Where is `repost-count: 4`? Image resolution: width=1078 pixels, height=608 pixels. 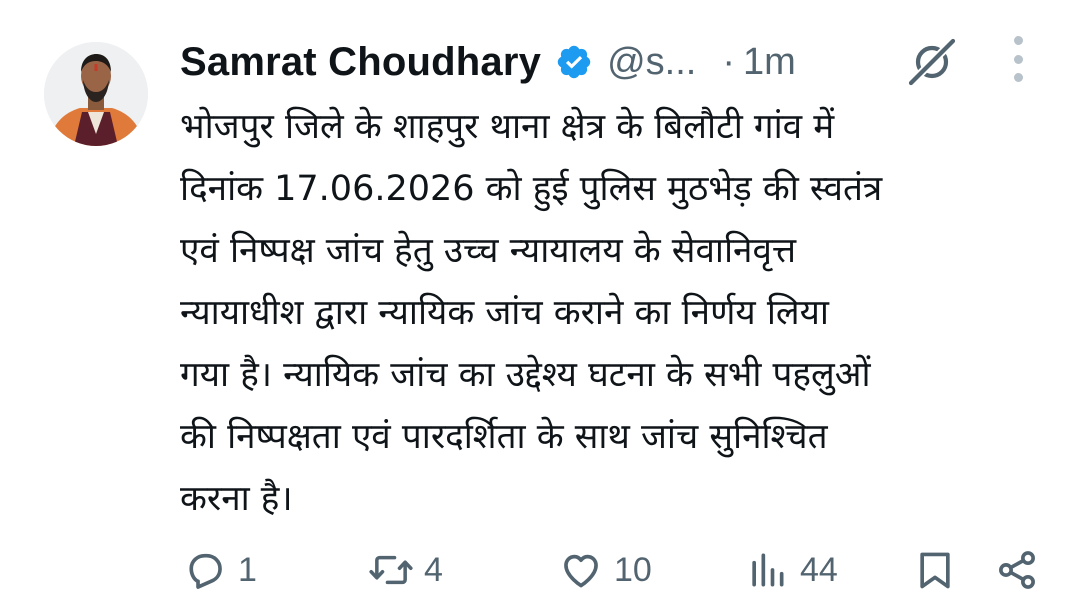
repost-count: 4 is located at coordinates (433, 569).